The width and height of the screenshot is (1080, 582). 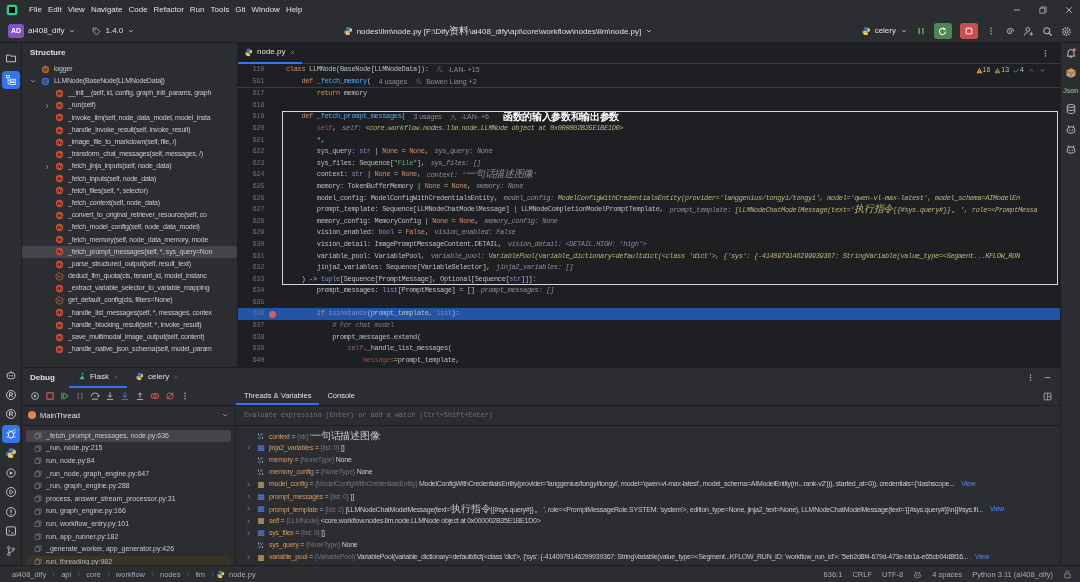 What do you see at coordinates (114, 31) in the screenshot?
I see `version-label: 1.4.0` at bounding box center [114, 31].